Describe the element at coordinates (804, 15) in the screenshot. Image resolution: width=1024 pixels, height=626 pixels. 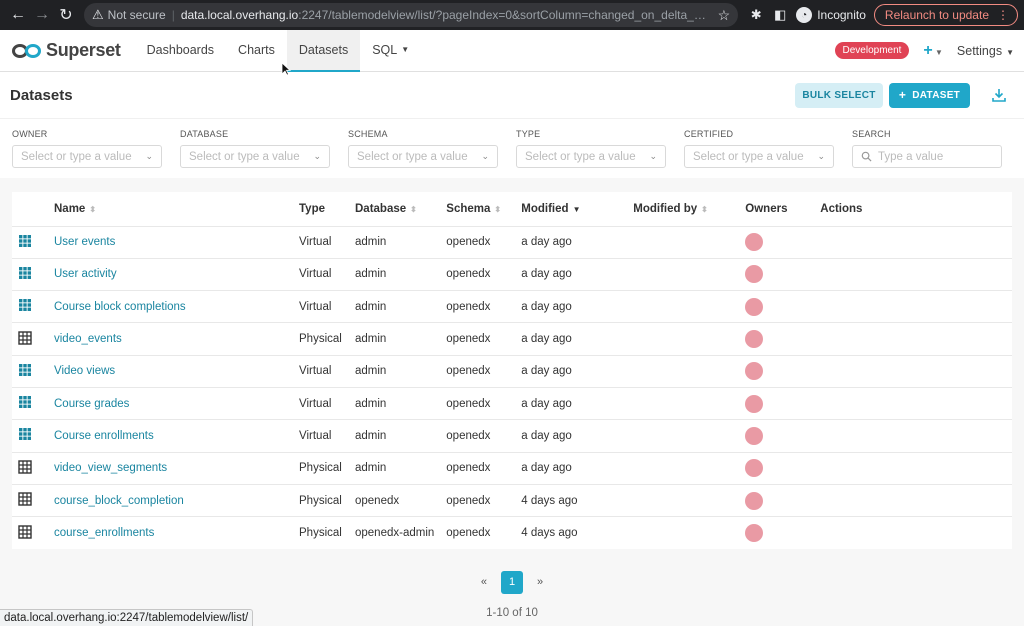
I see `incognito-icon: ◔` at that location.